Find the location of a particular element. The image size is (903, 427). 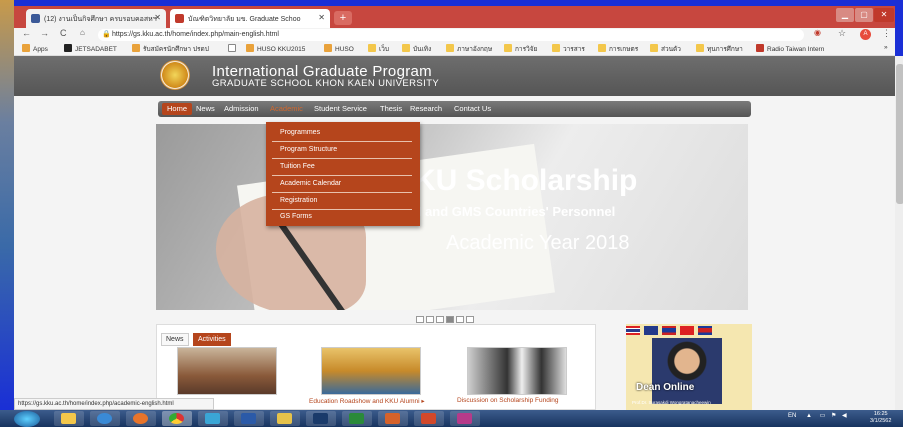

browser-tab-facebook: (12) งานเป็นกิจศึกษา ครบรอบคอสหฯ ✕ is located at coordinates (96, 18).